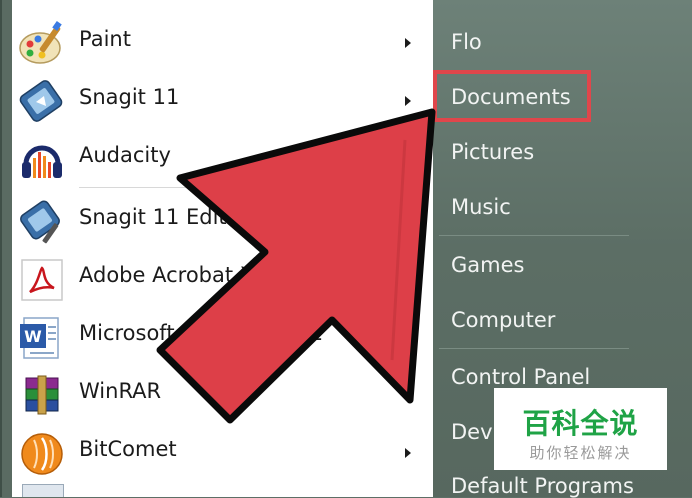  Describe the element at coordinates (167, 275) in the screenshot. I see `program-label: Adobe Acrobat X` at that location.